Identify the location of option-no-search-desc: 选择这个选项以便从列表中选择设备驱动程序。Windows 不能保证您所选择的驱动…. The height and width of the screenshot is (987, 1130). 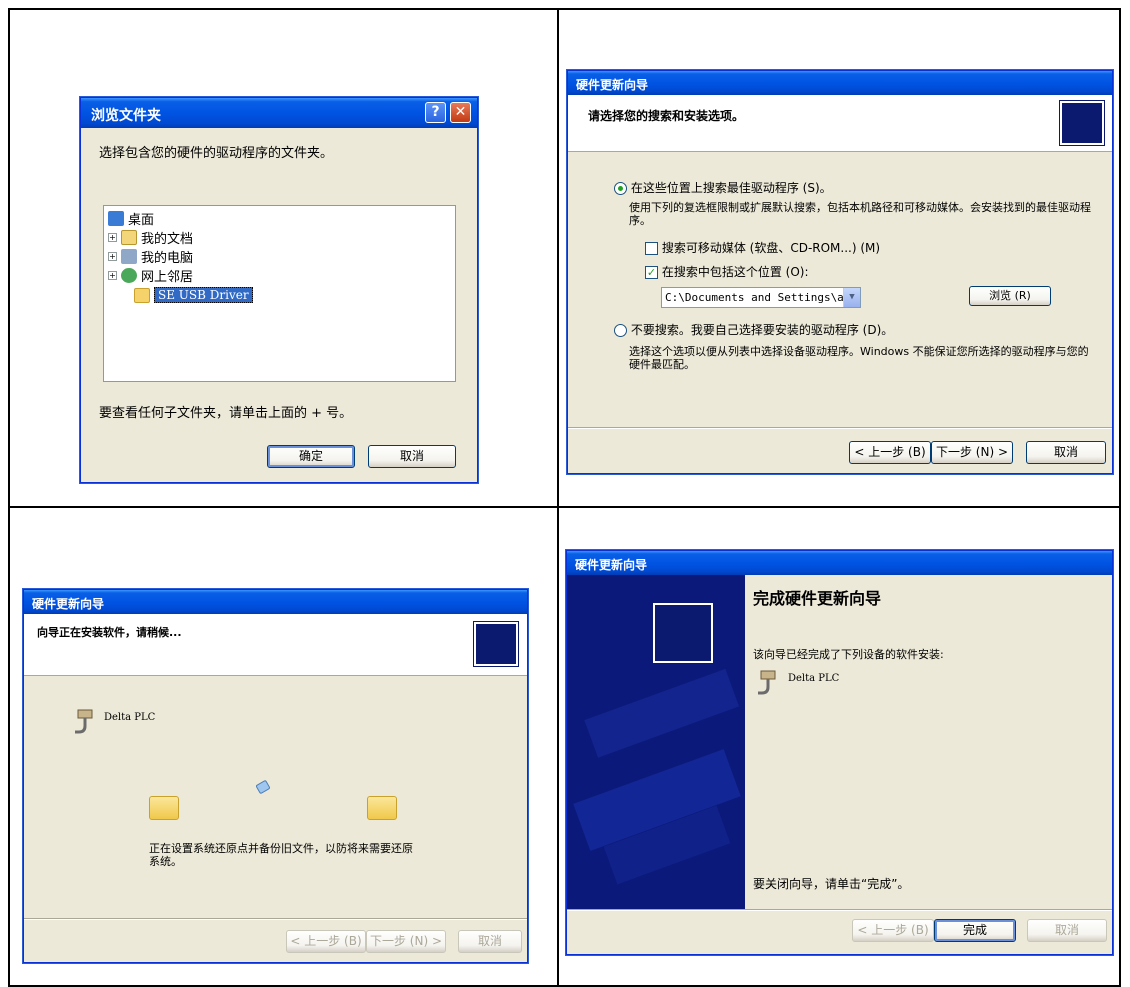
(859, 358).